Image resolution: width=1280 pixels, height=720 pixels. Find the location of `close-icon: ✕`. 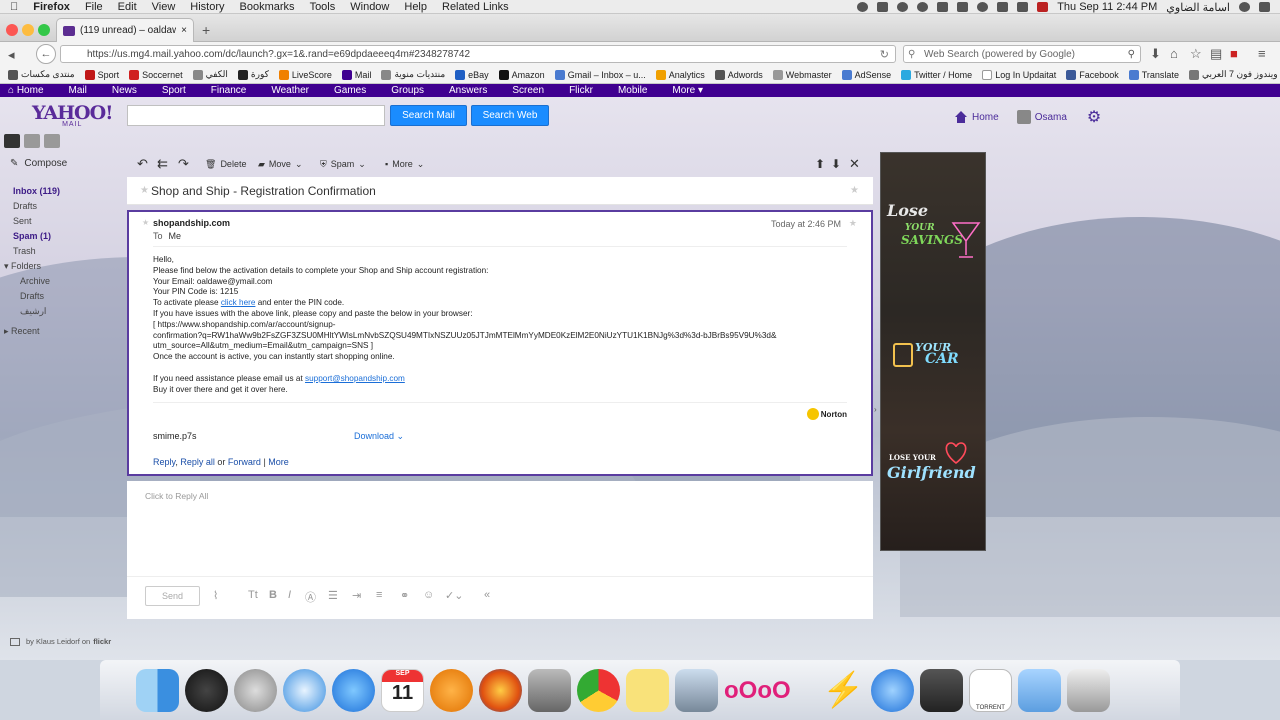

close-icon: ✕ is located at coordinates (854, 164).